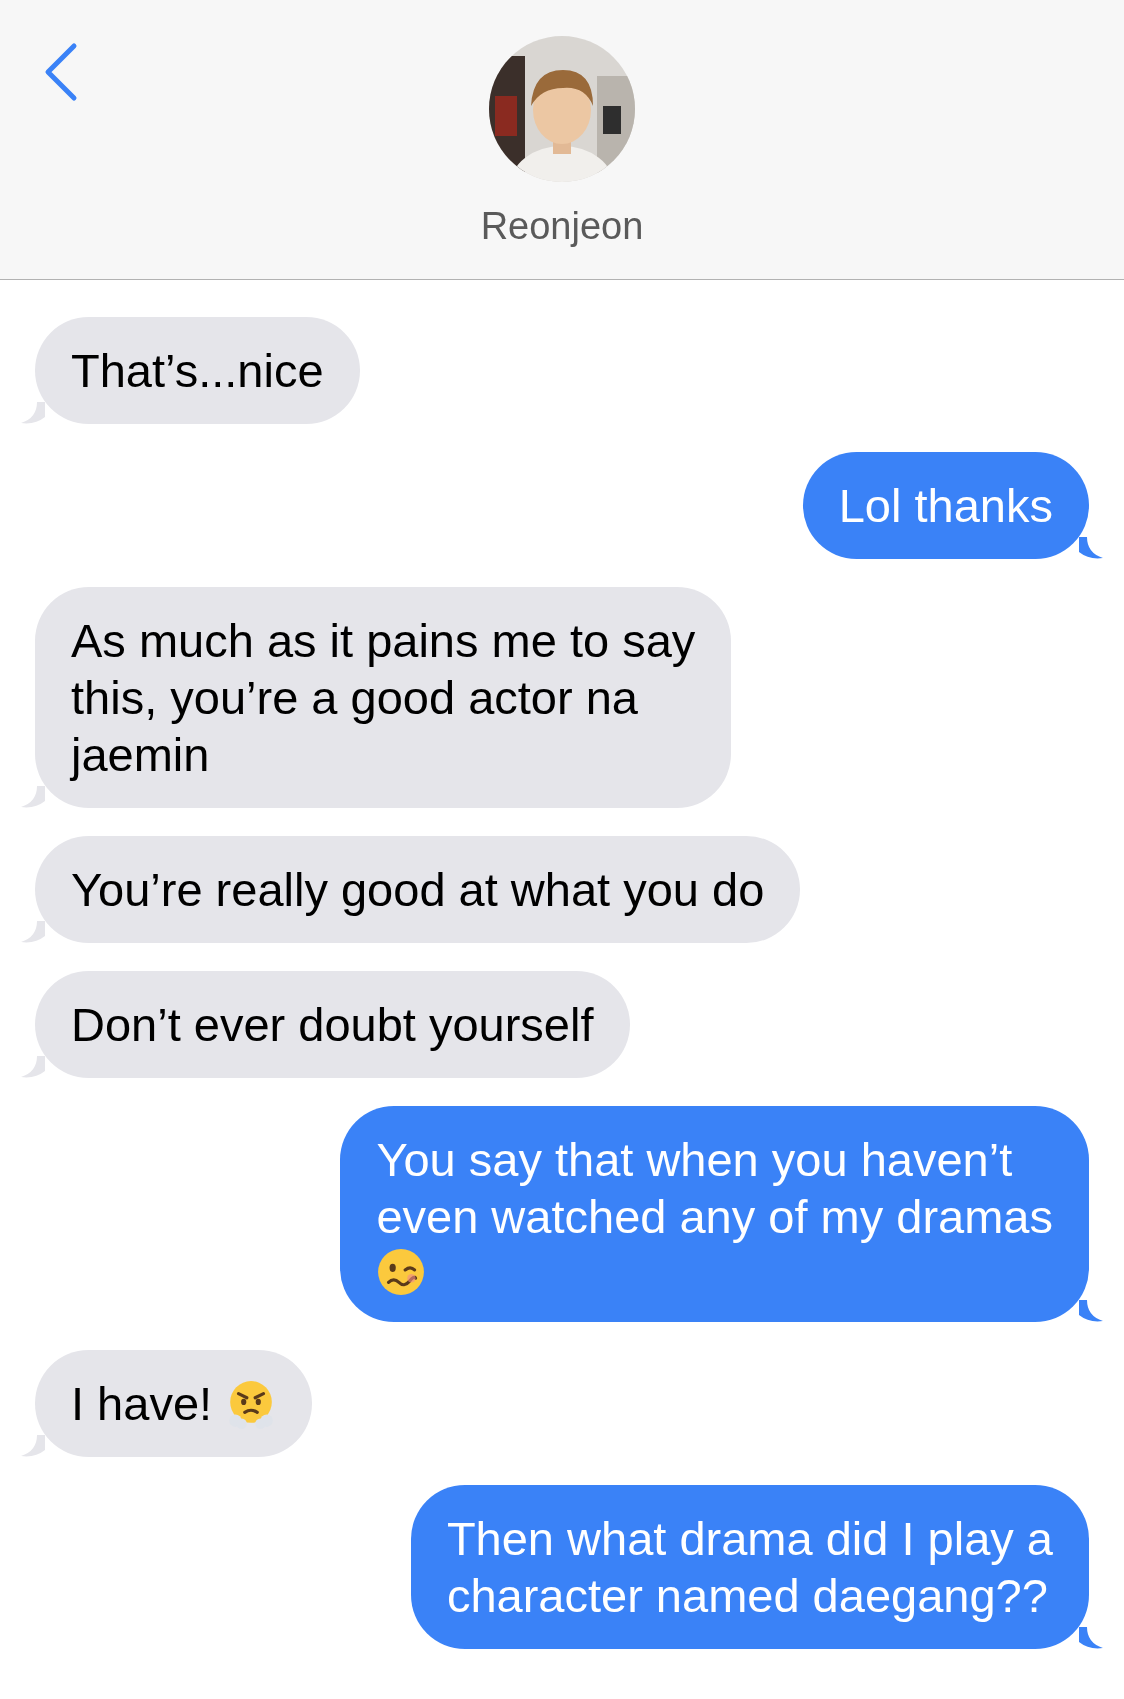  Describe the element at coordinates (749, 1567) in the screenshot. I see `message-text: Then what drama did I play a character named daegang??` at that location.